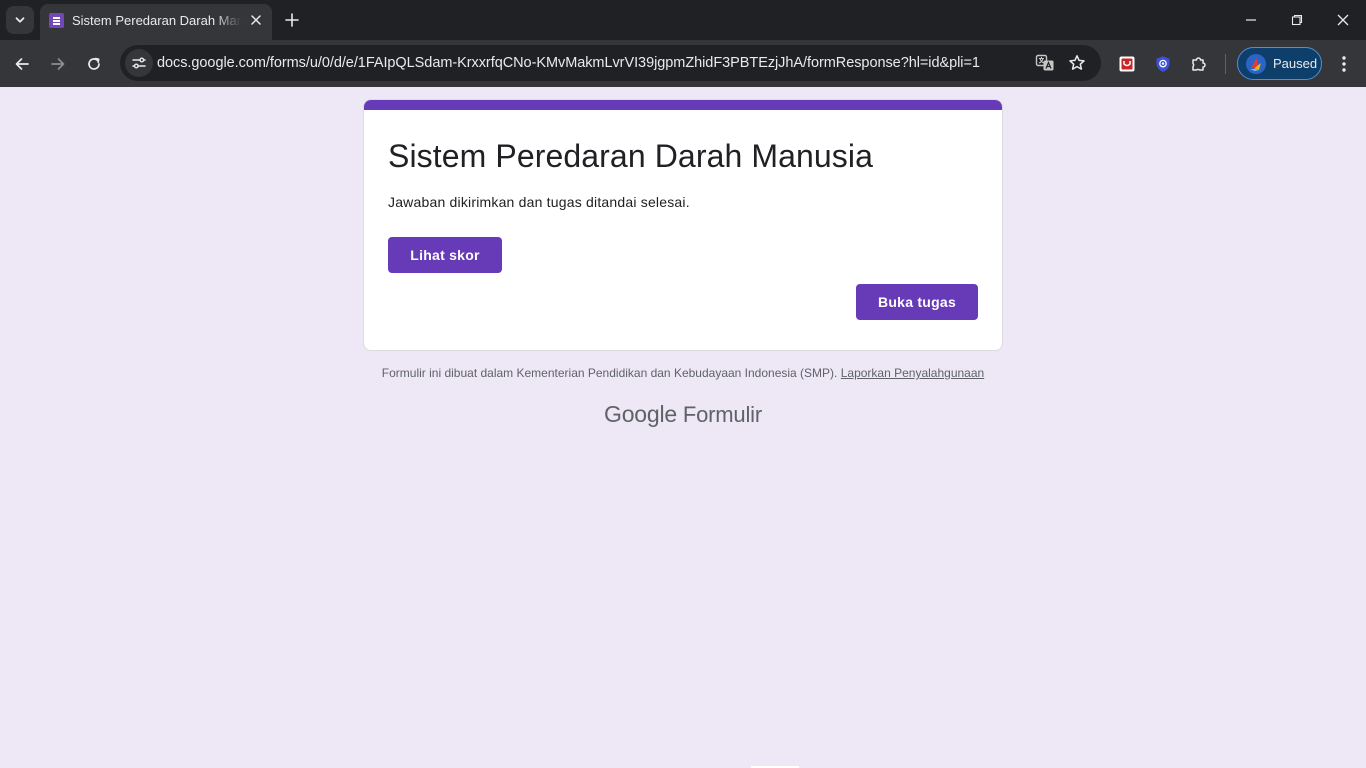 This screenshot has height=768, width=1366. I want to click on tab-search-button, so click(20, 20).